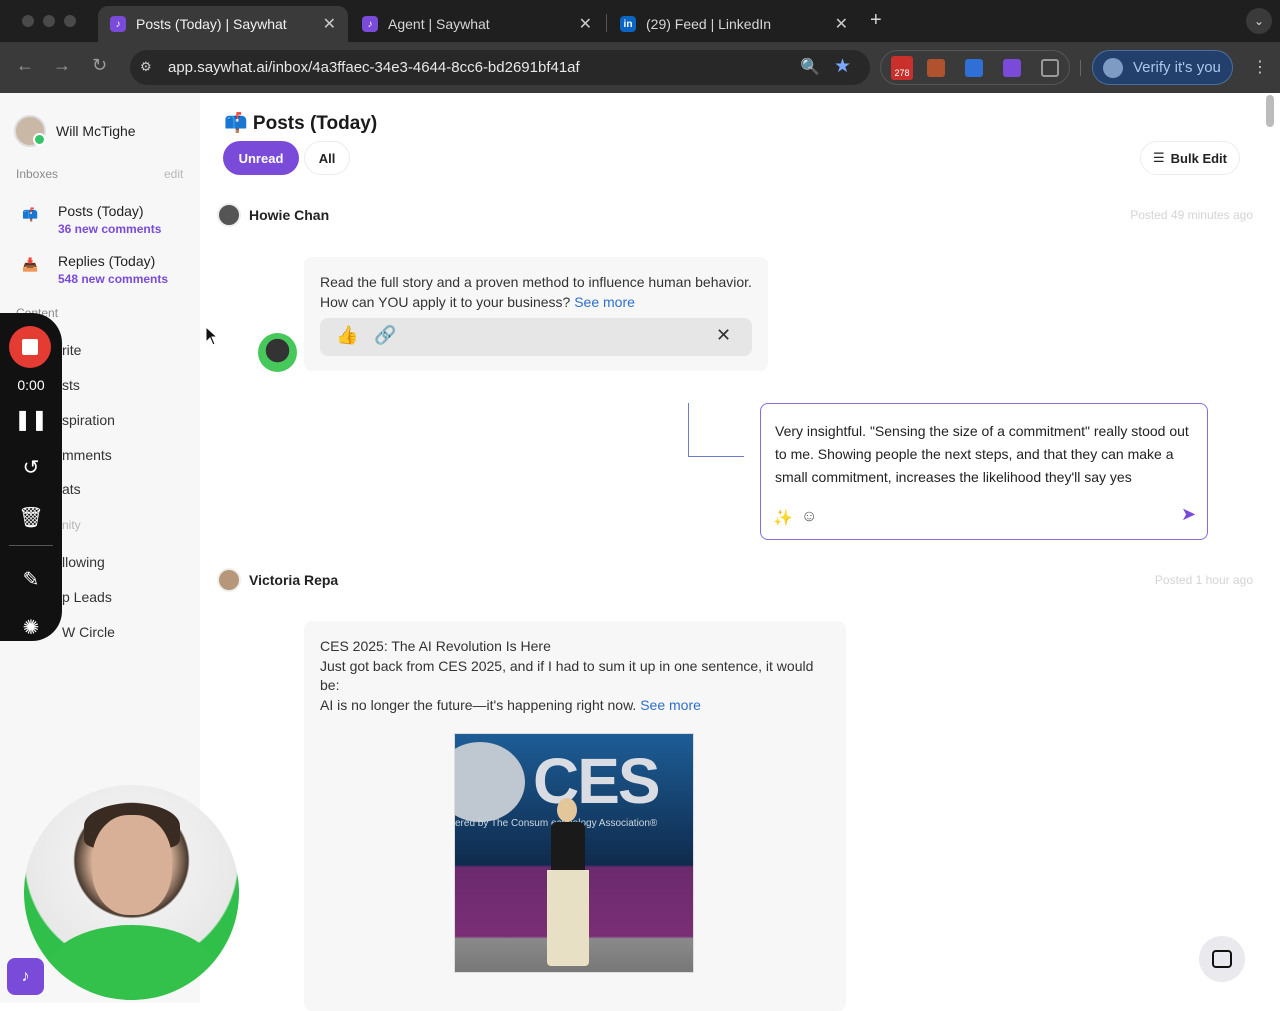  What do you see at coordinates (87, 597) in the screenshot?
I see `sidebar-item-top-leads: p Leads` at bounding box center [87, 597].